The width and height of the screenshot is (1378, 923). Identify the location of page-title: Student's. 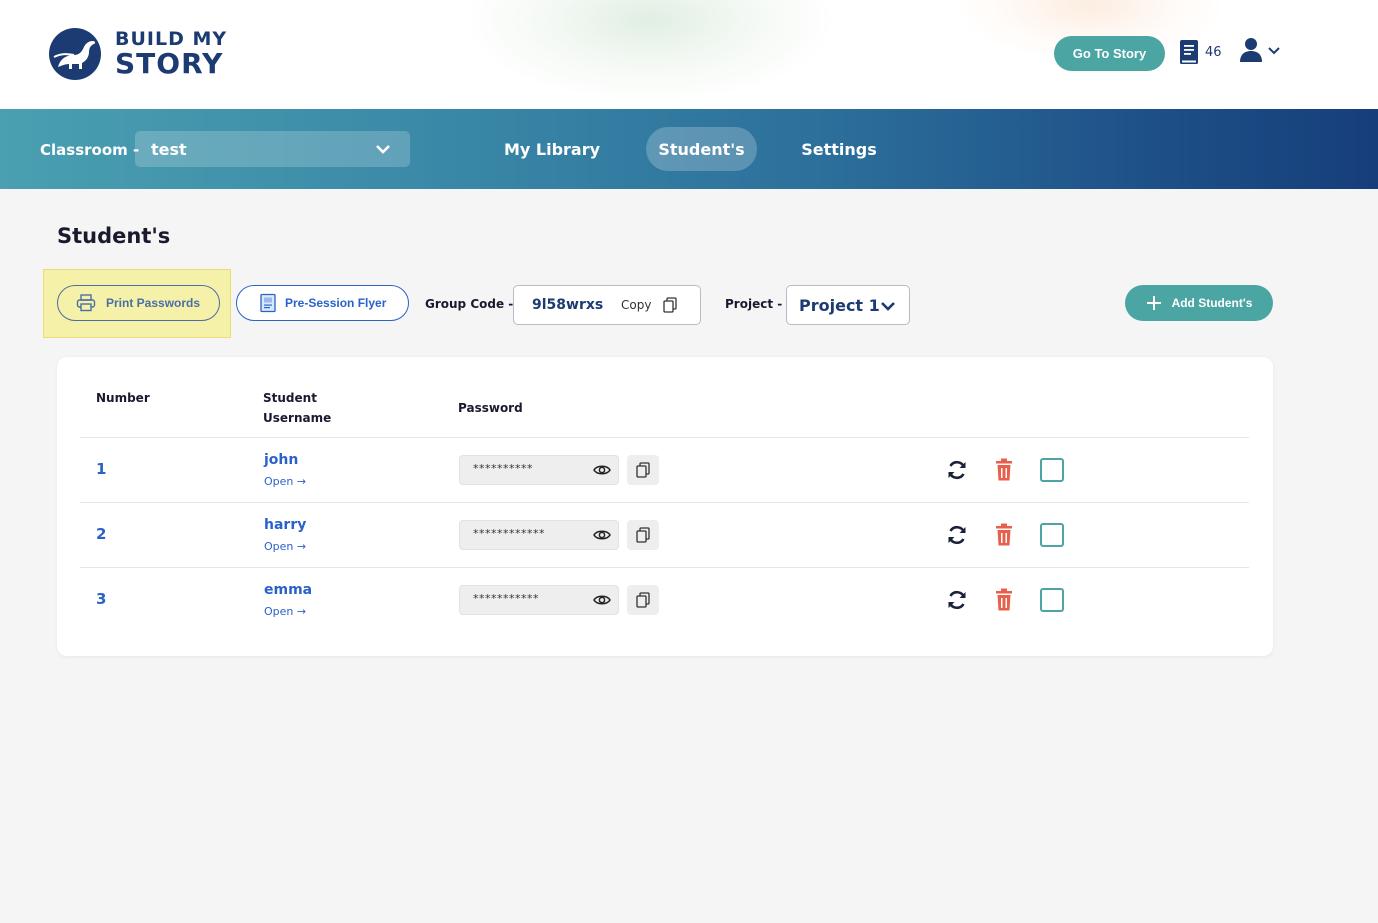
(114, 236).